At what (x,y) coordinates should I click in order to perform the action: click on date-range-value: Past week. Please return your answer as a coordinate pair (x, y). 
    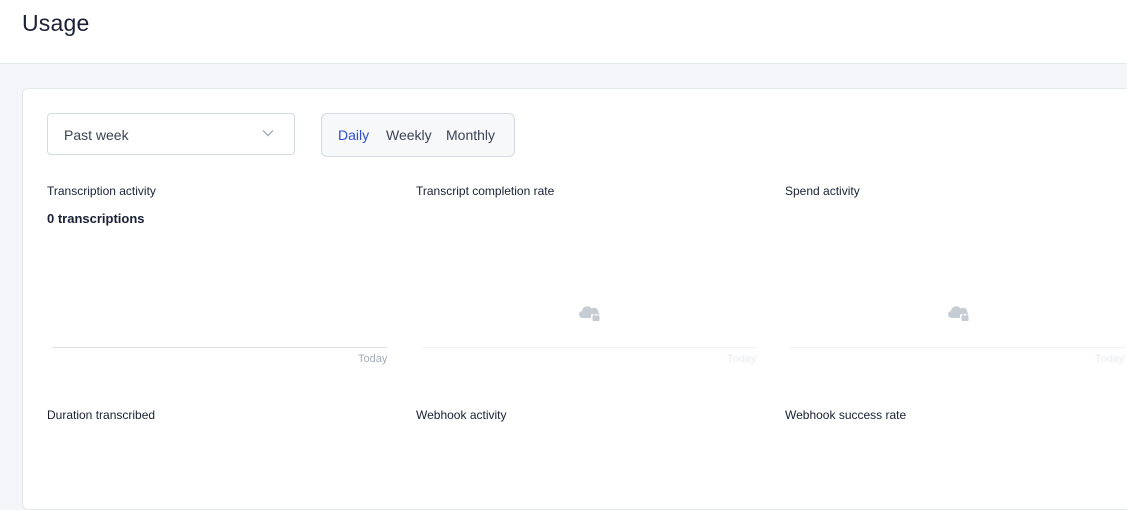
    Looking at the image, I should click on (96, 135).